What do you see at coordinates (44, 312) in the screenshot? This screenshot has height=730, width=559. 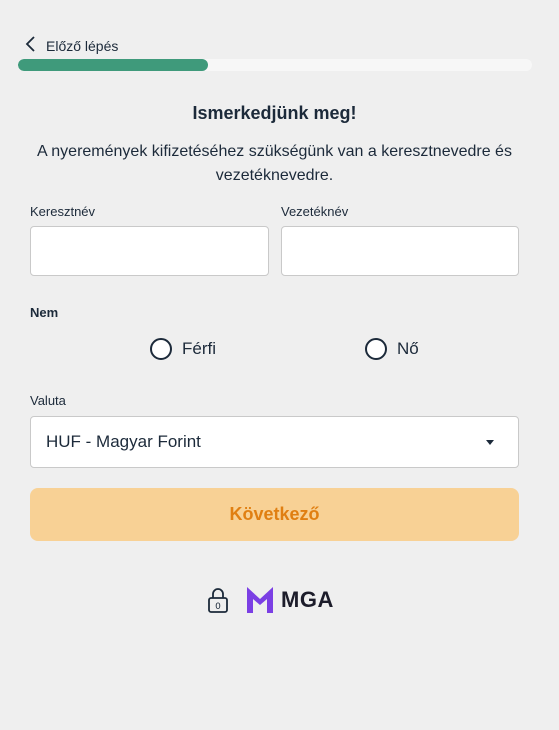 I see `gender-label: Nem` at bounding box center [44, 312].